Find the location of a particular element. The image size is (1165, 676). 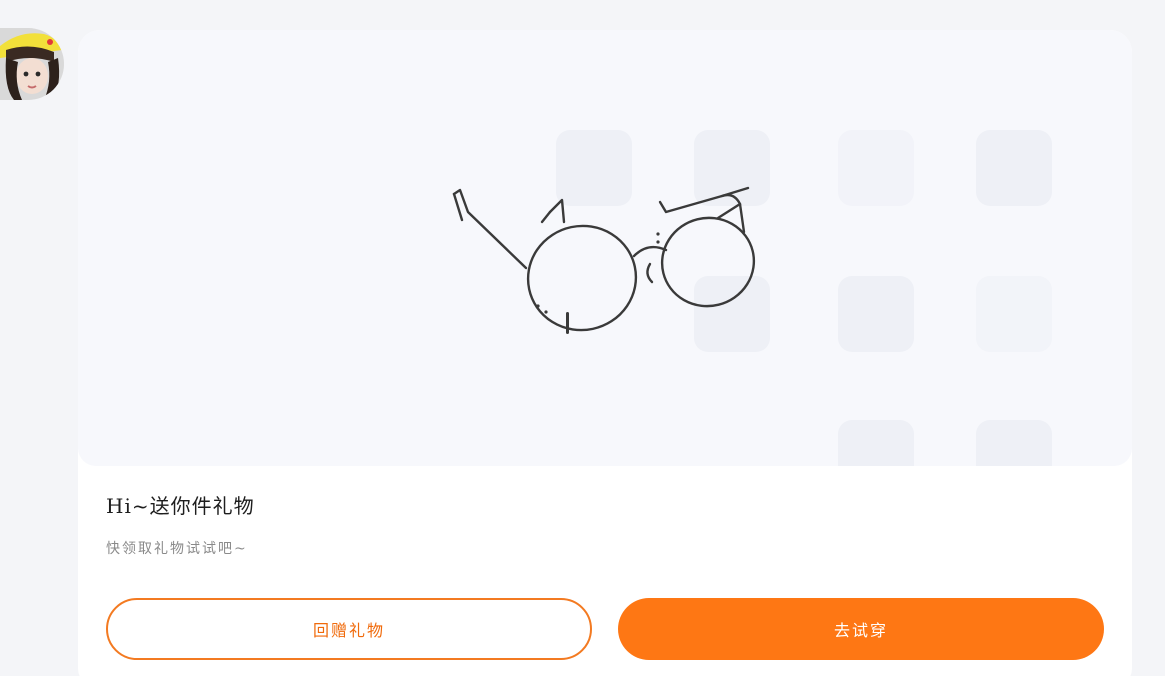

return-gift-button: 回赠礼物 is located at coordinates (349, 629).